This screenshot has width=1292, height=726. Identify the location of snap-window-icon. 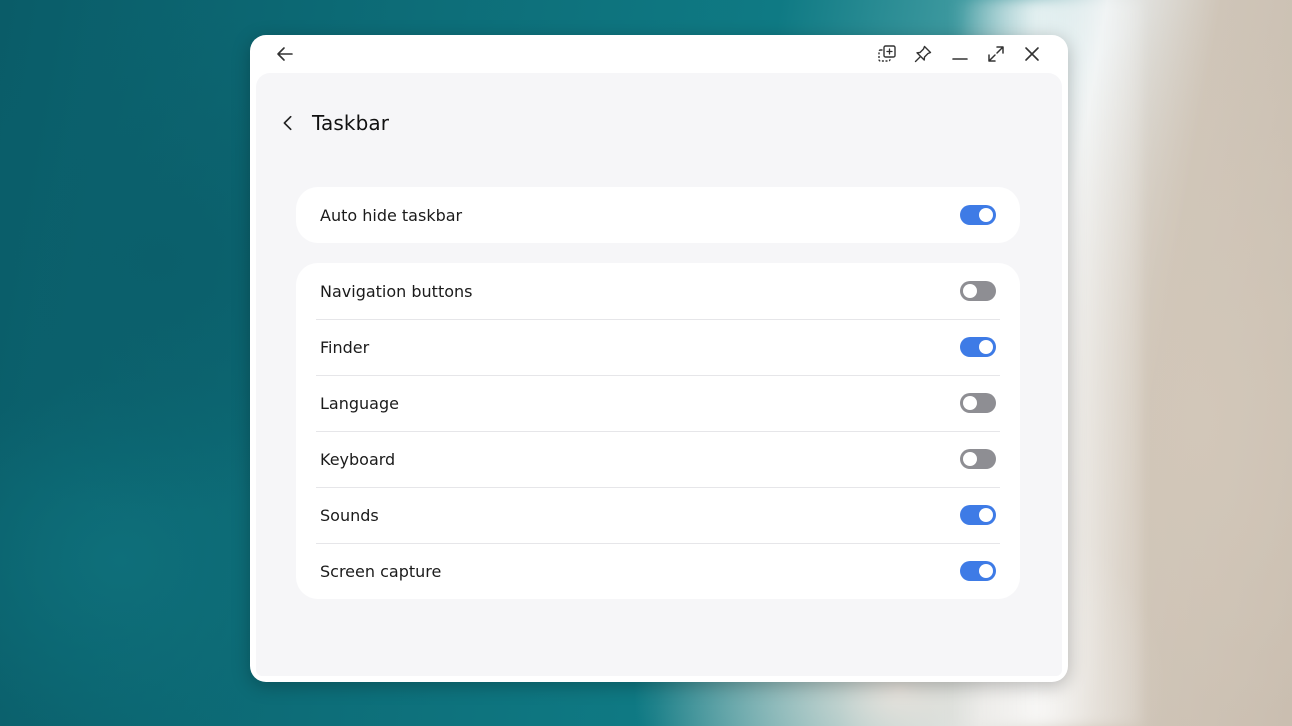
(887, 53).